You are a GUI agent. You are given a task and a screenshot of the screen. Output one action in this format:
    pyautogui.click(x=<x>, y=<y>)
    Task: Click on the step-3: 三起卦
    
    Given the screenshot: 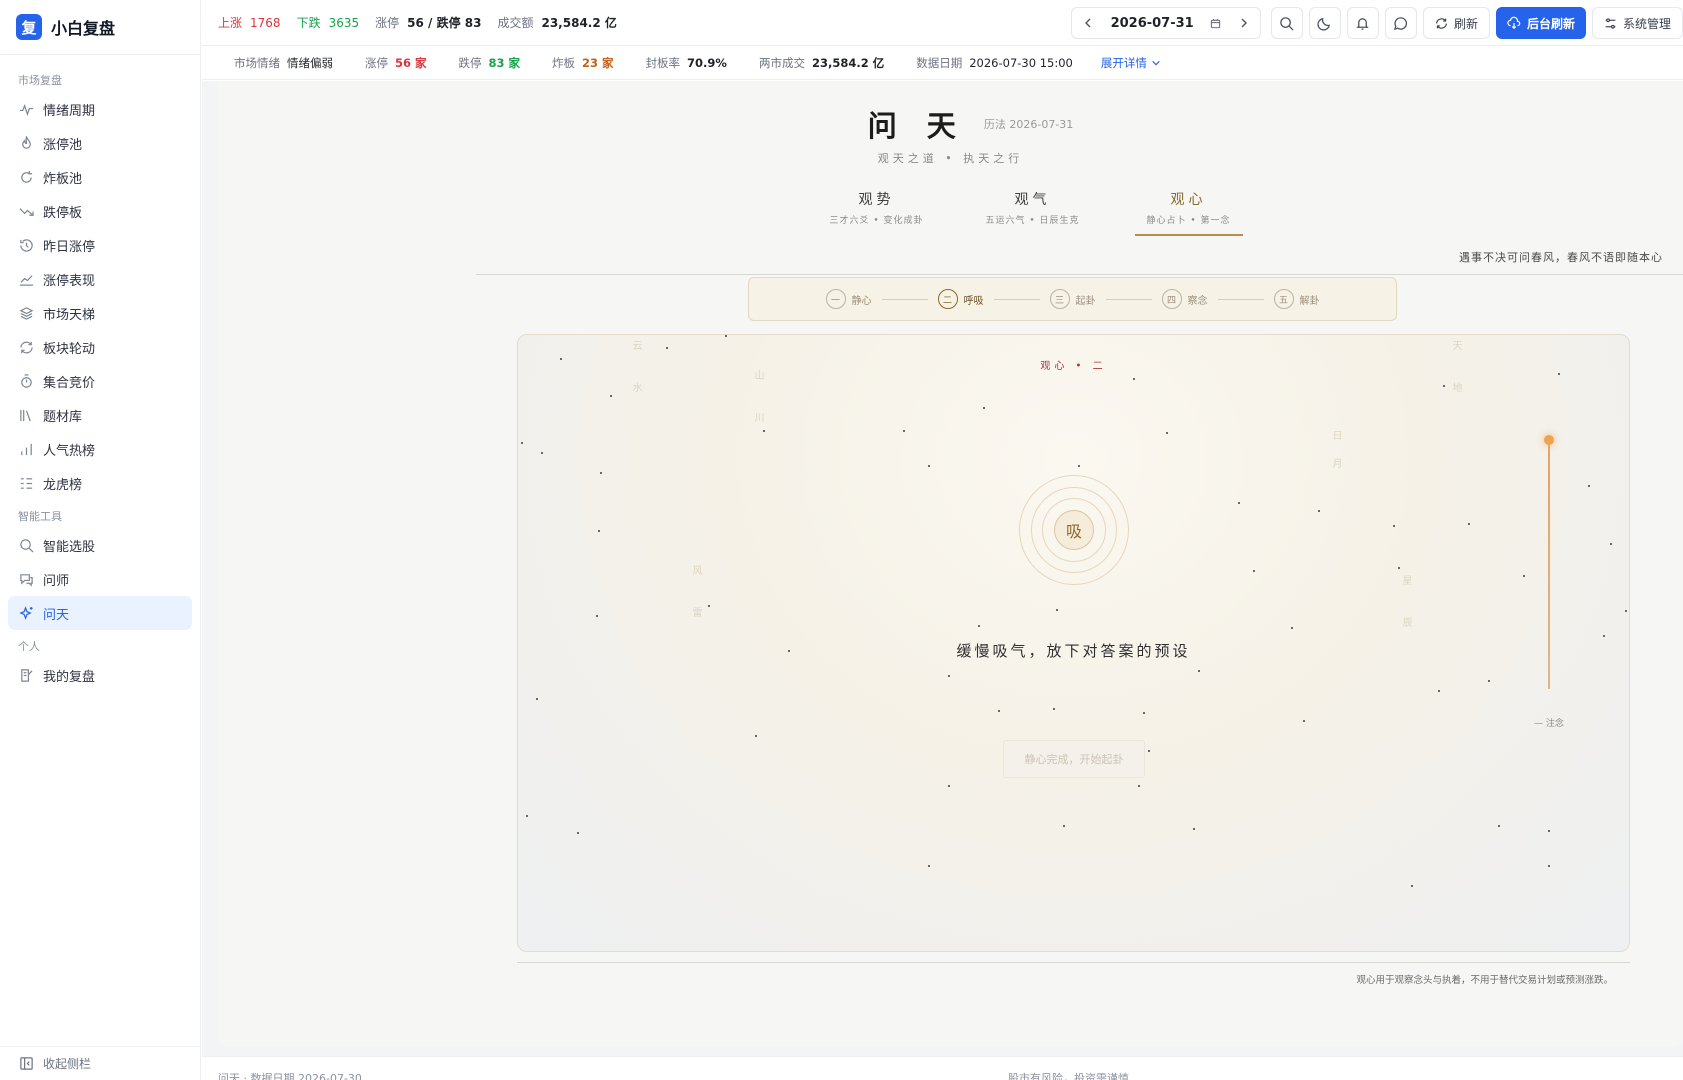 What is the action you would take?
    pyautogui.click(x=1072, y=299)
    